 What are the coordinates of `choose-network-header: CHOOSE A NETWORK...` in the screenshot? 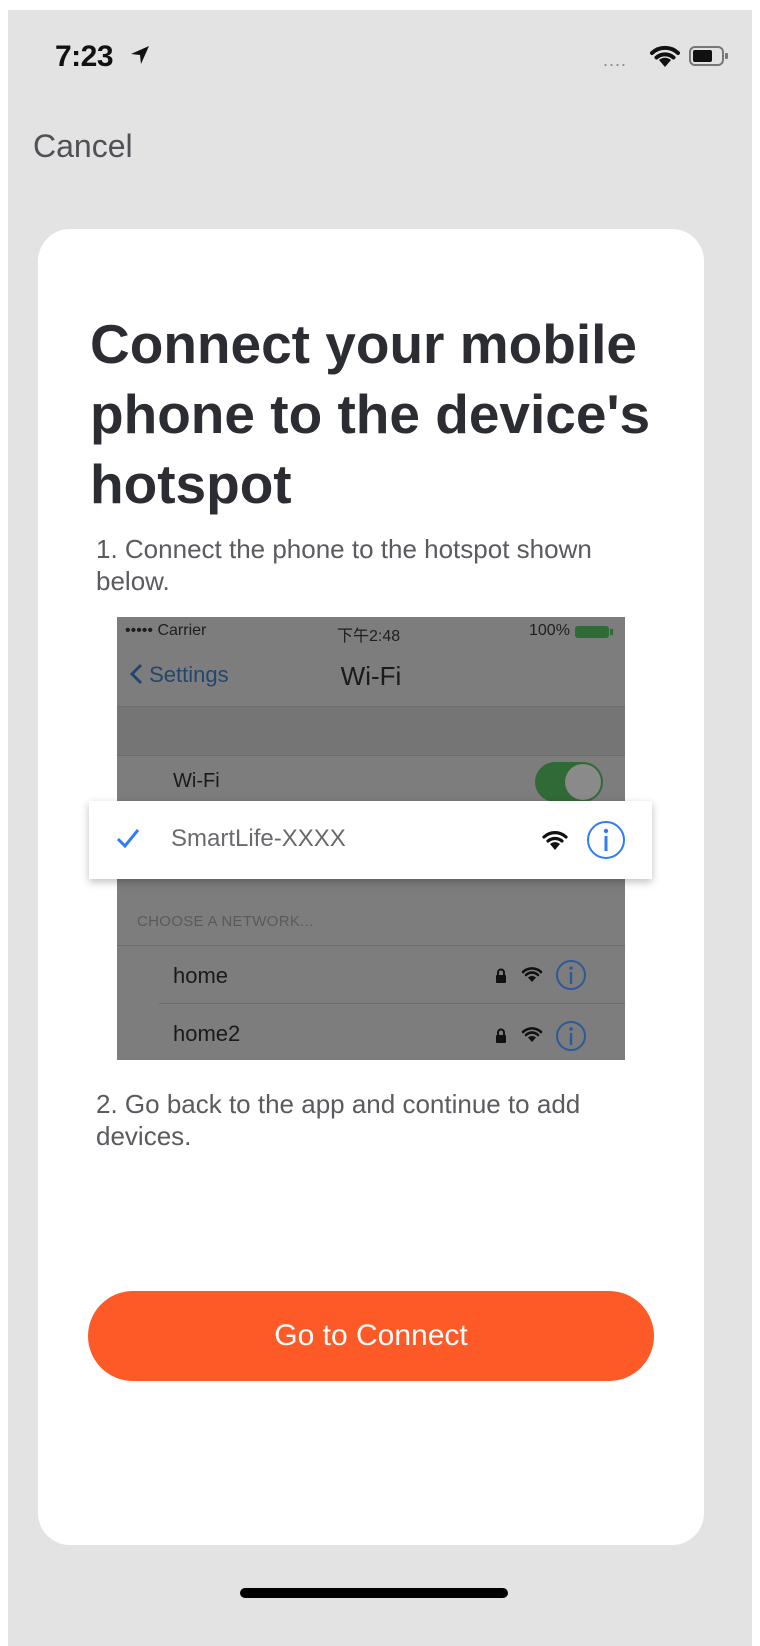 It's located at (225, 921).